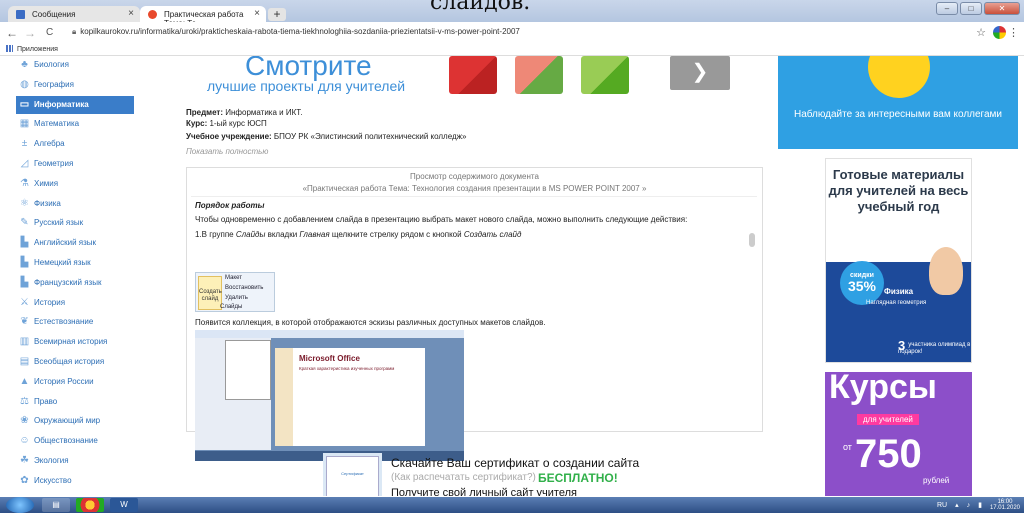  I want to click on discount-badge: скидки 35%, so click(862, 283).